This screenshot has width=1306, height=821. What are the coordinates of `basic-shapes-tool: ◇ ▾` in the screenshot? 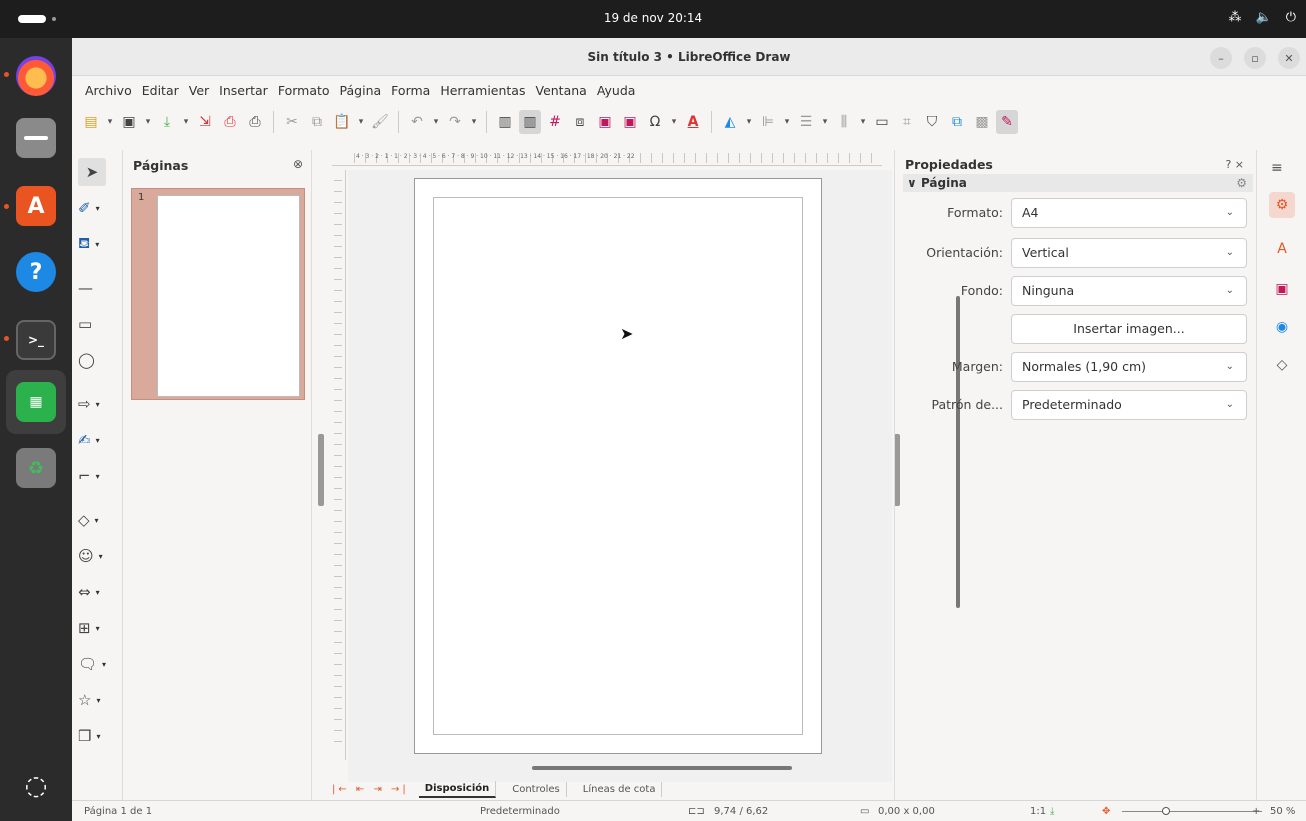 It's located at (98, 520).